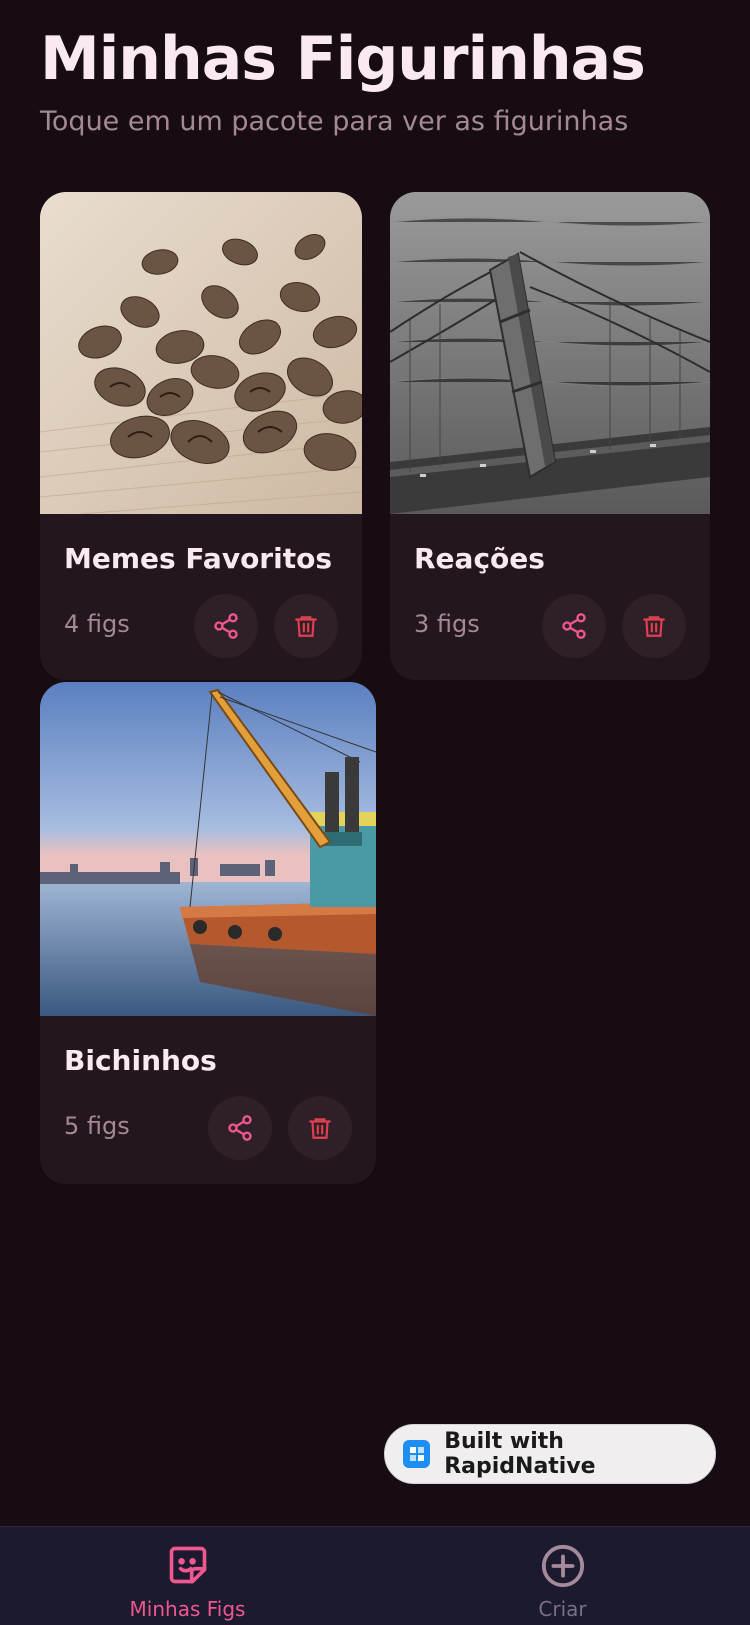  I want to click on pack-name: Bichinhos, so click(140, 1060).